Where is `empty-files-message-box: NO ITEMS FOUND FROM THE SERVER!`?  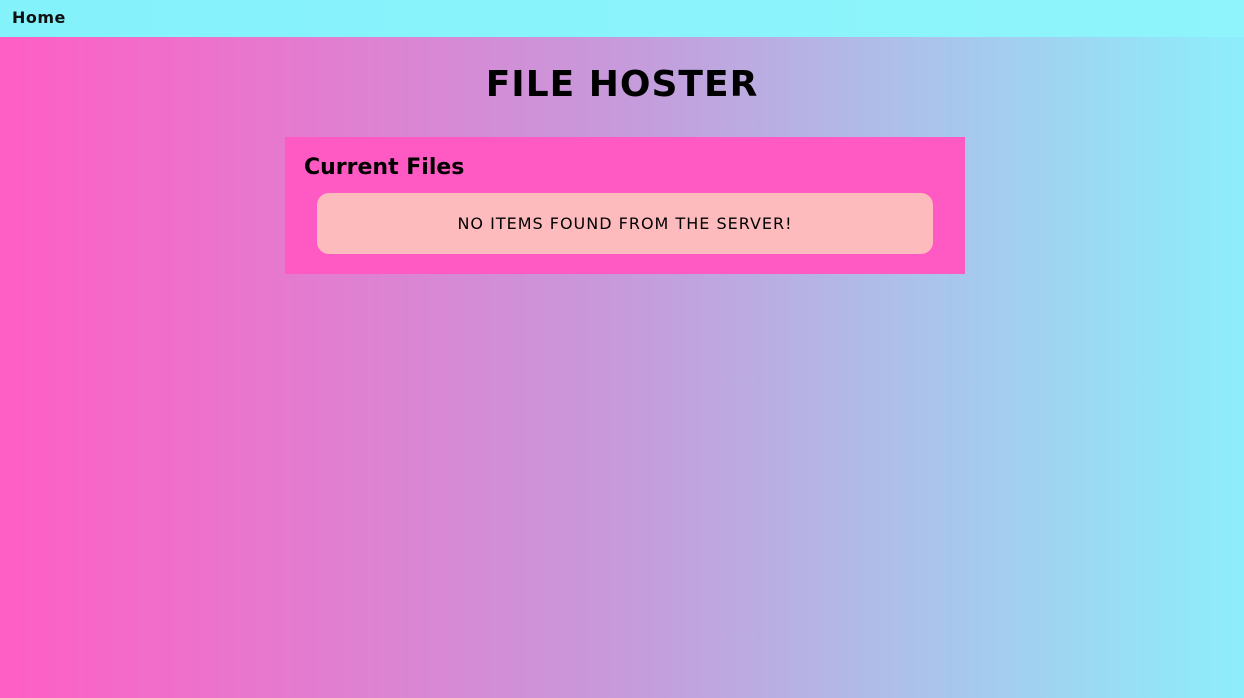 empty-files-message-box: NO ITEMS FOUND FROM THE SERVER! is located at coordinates (625, 223).